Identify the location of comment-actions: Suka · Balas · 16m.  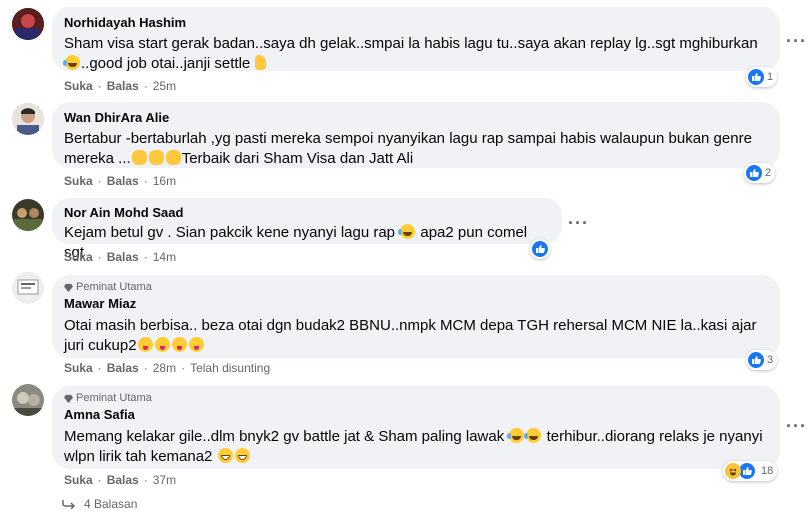
(120, 181).